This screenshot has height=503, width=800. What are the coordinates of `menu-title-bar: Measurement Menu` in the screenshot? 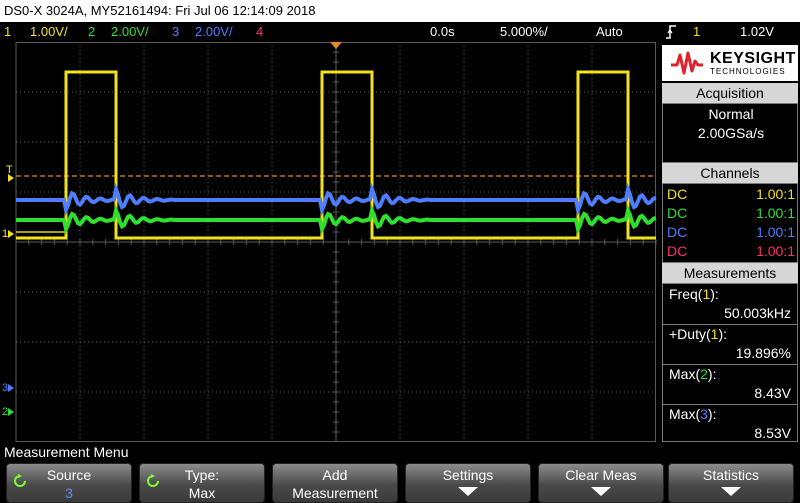 It's located at (400, 452).